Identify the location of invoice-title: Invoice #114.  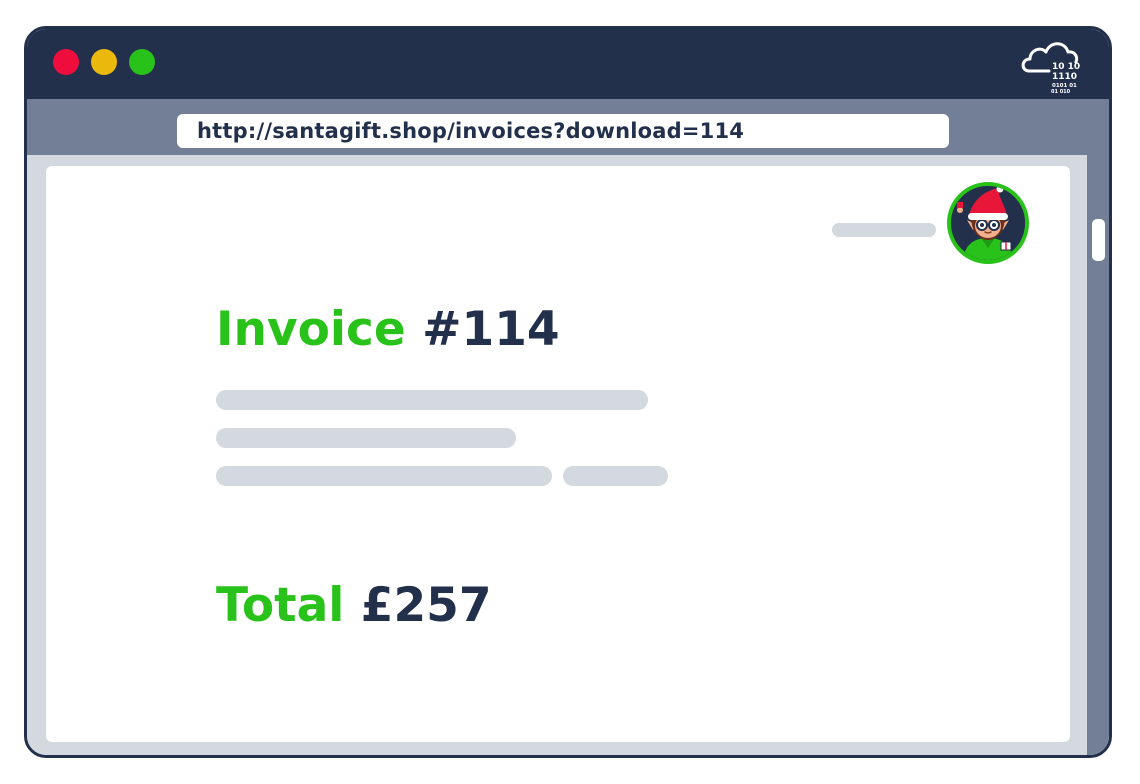
(388, 329).